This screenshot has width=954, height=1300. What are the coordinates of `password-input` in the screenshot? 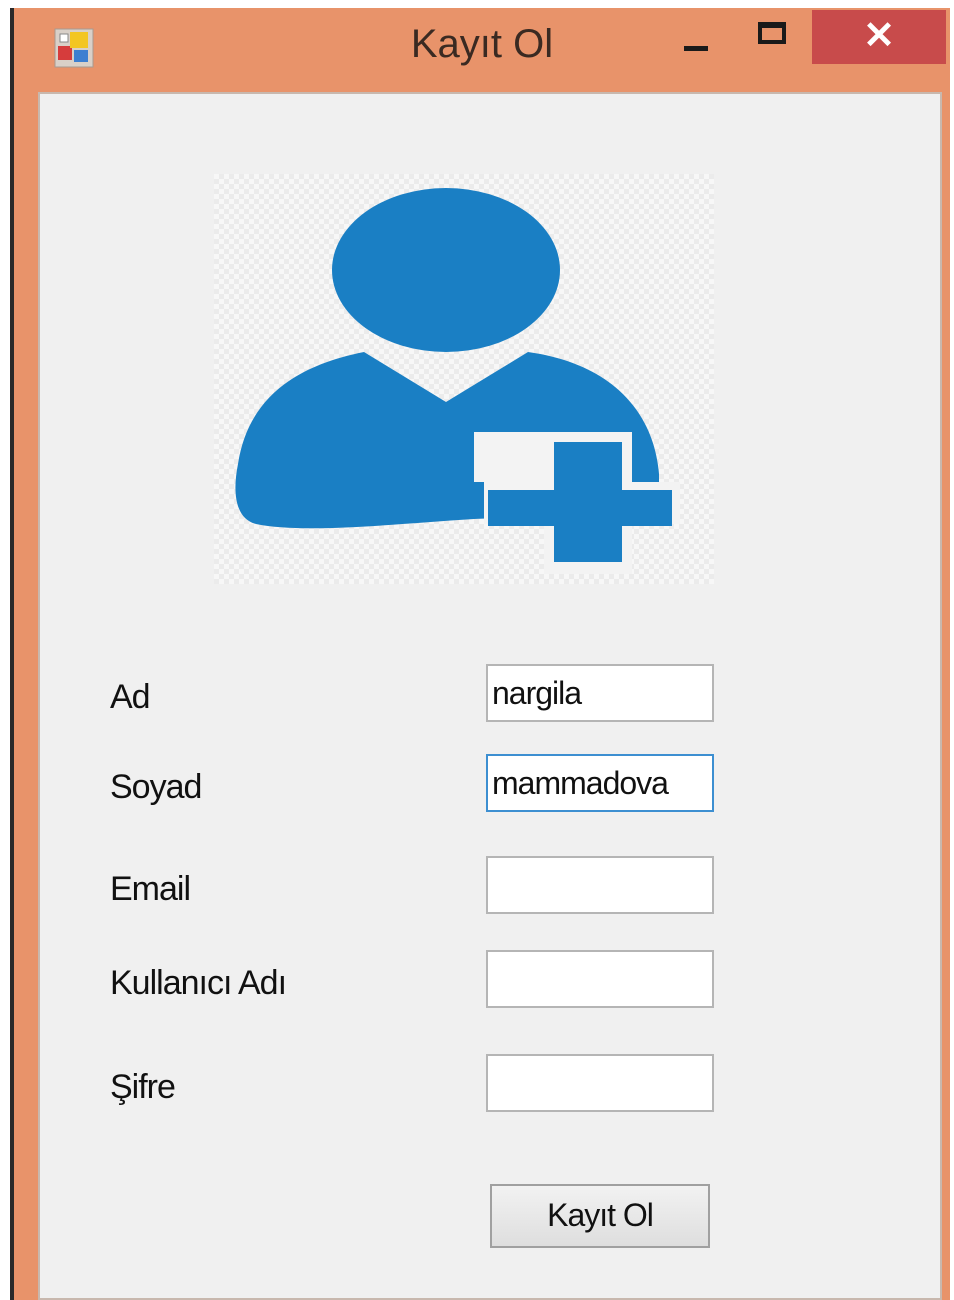 It's located at (600, 1083).